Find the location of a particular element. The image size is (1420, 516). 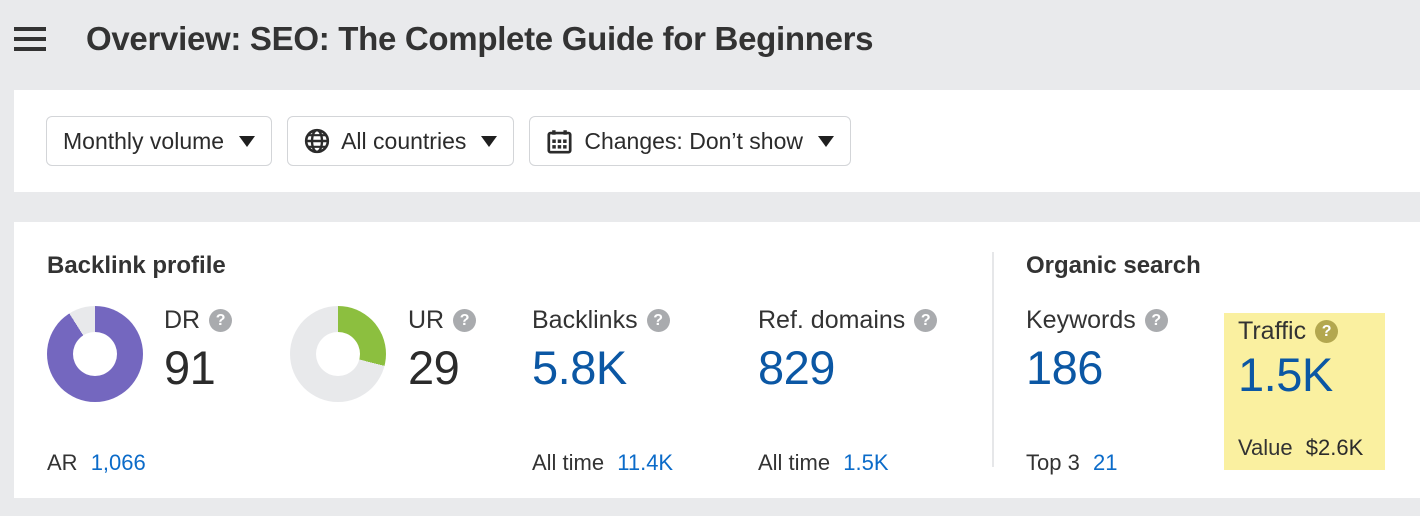

keywords-sub-label: Top 3 is located at coordinates (1053, 462).